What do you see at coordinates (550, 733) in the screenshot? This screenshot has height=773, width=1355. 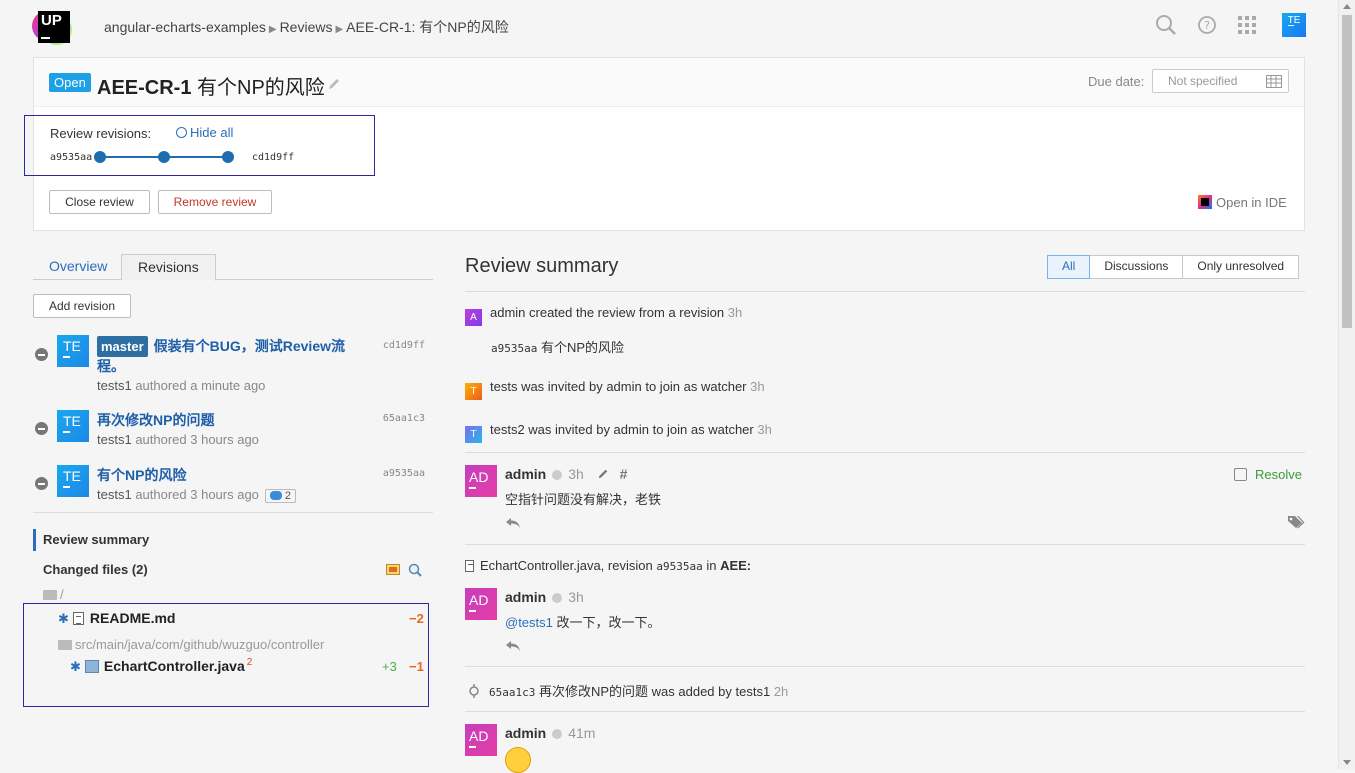 I see `comment-header: admin 41m` at bounding box center [550, 733].